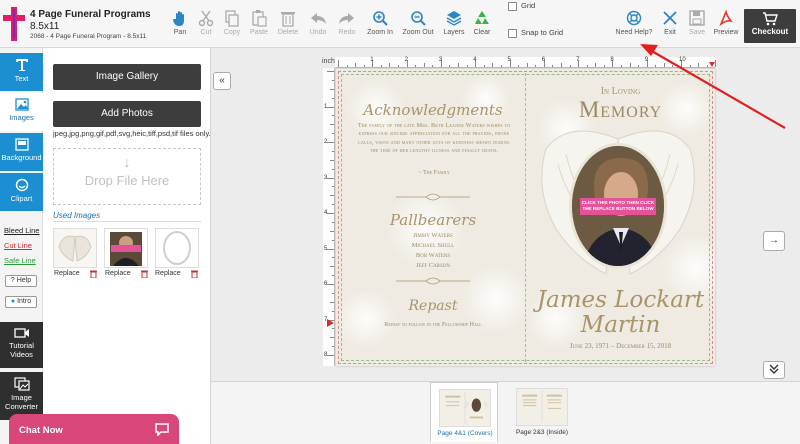 This screenshot has height=444, width=800. I want to click on checkout-label: Checkout, so click(770, 31).